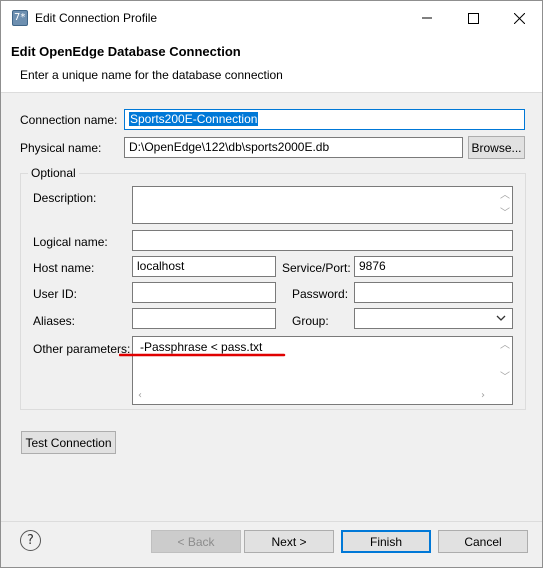 This screenshot has height=568, width=543. What do you see at coordinates (501, 318) in the screenshot?
I see `chevron-down-icon` at bounding box center [501, 318].